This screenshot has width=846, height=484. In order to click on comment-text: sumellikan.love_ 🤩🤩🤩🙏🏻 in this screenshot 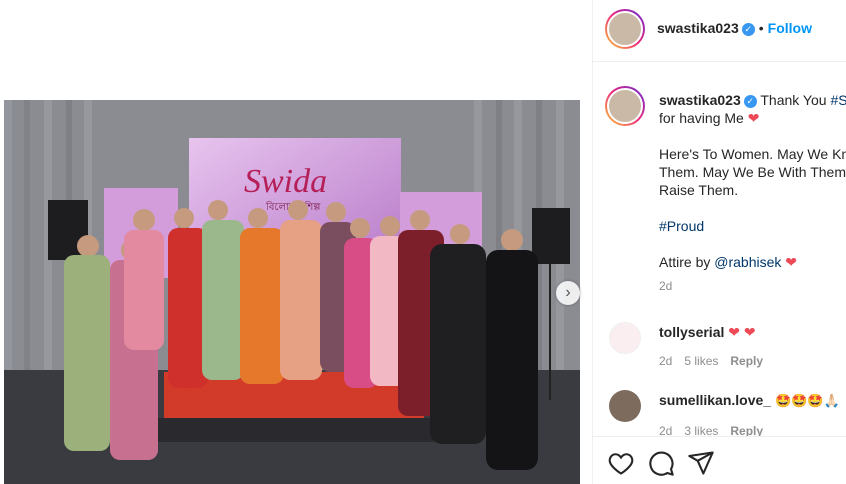, I will do `click(749, 400)`.